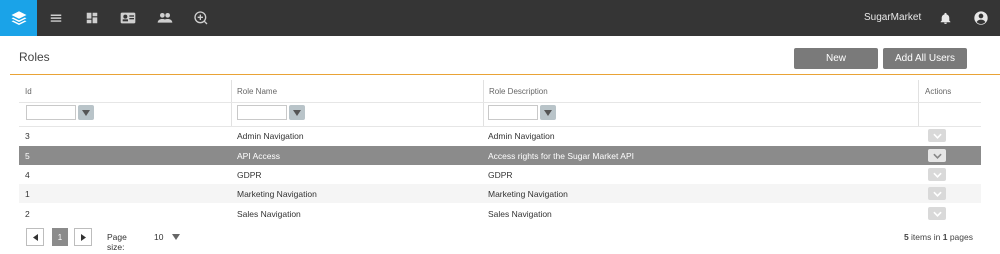 This screenshot has width=1000, height=254. What do you see at coordinates (92, 18) in the screenshot?
I see `dashboard-icon` at bounding box center [92, 18].